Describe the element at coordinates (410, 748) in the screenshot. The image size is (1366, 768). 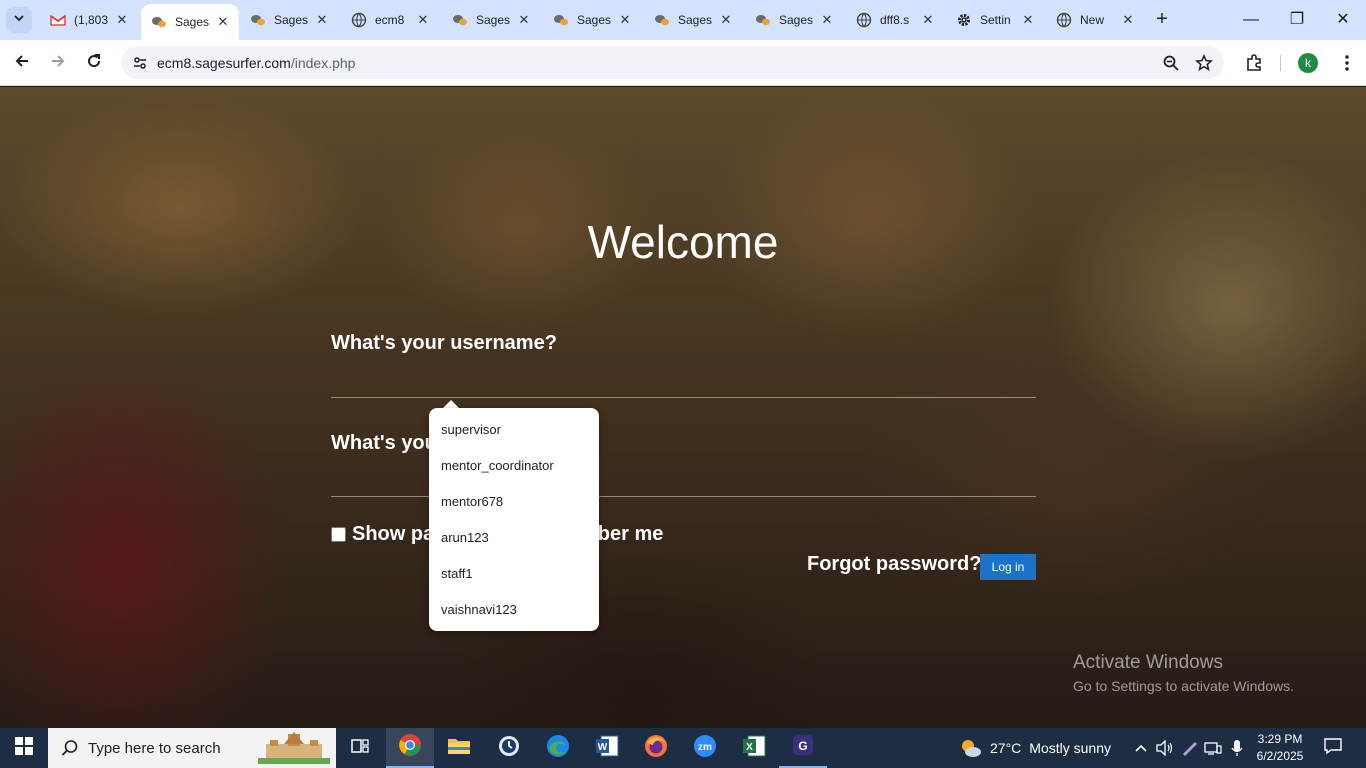
I see `taskbar-chrome` at that location.